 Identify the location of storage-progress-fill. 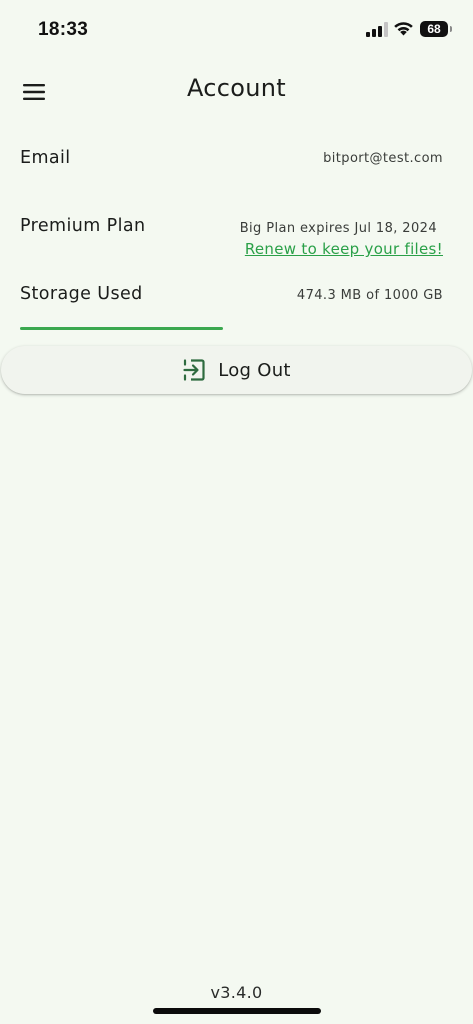
(121, 328).